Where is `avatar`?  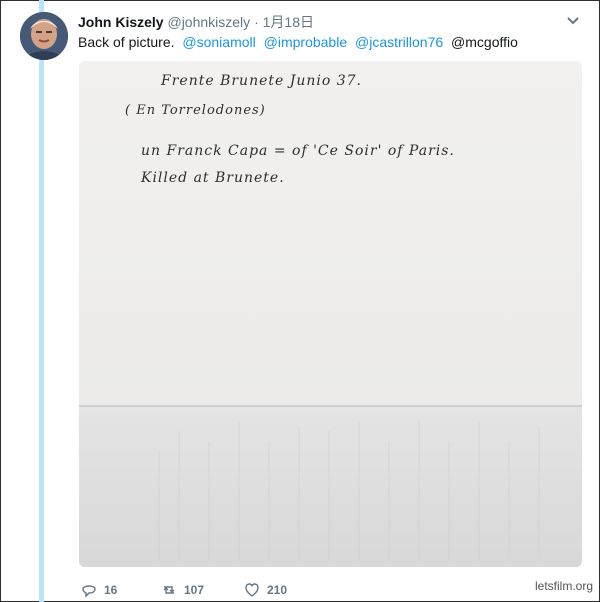
avatar is located at coordinates (44, 36).